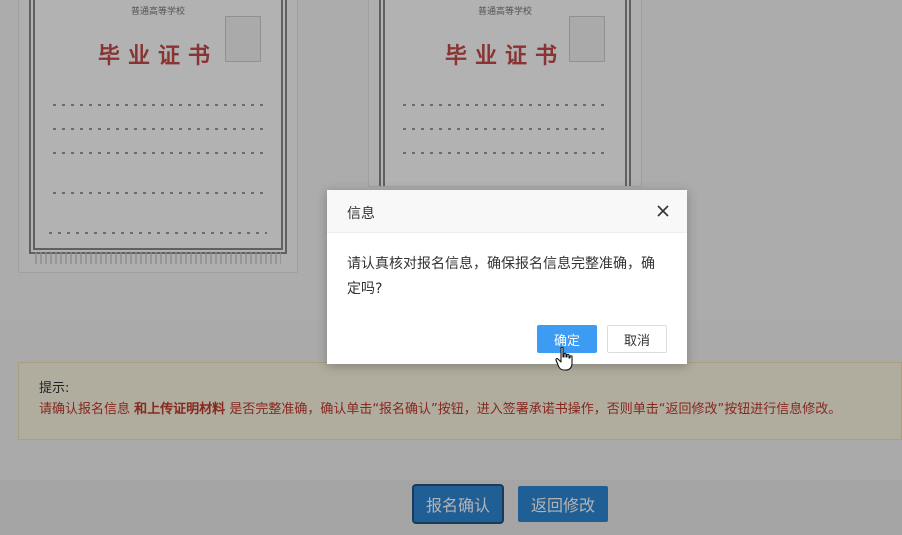 The width and height of the screenshot is (902, 535). I want to click on confirm-dialog: 信息 请认真核对报名信息，确保报名信息完整准确，确定吗? 确定 取消, so click(507, 277).